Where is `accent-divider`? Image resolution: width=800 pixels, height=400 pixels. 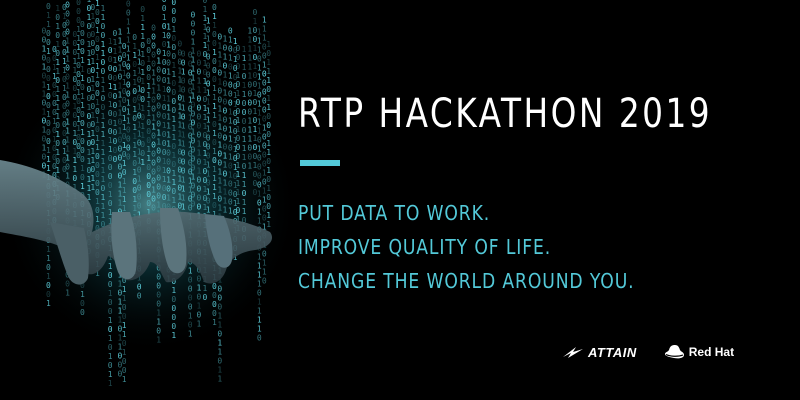 accent-divider is located at coordinates (320, 163).